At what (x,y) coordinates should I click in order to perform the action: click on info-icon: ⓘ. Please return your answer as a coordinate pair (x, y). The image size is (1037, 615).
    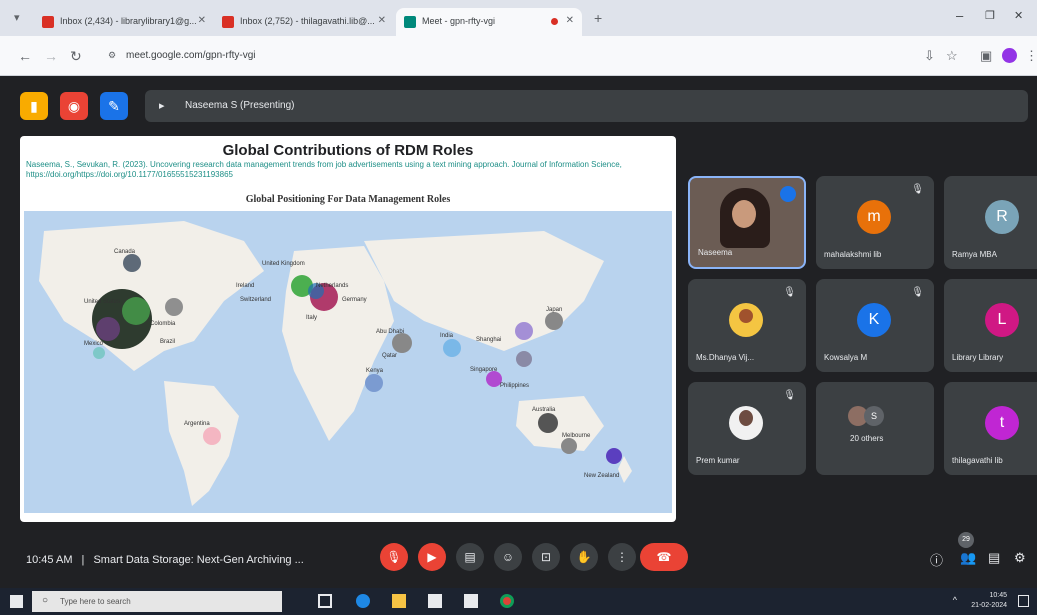
    Looking at the image, I should click on (936, 559).